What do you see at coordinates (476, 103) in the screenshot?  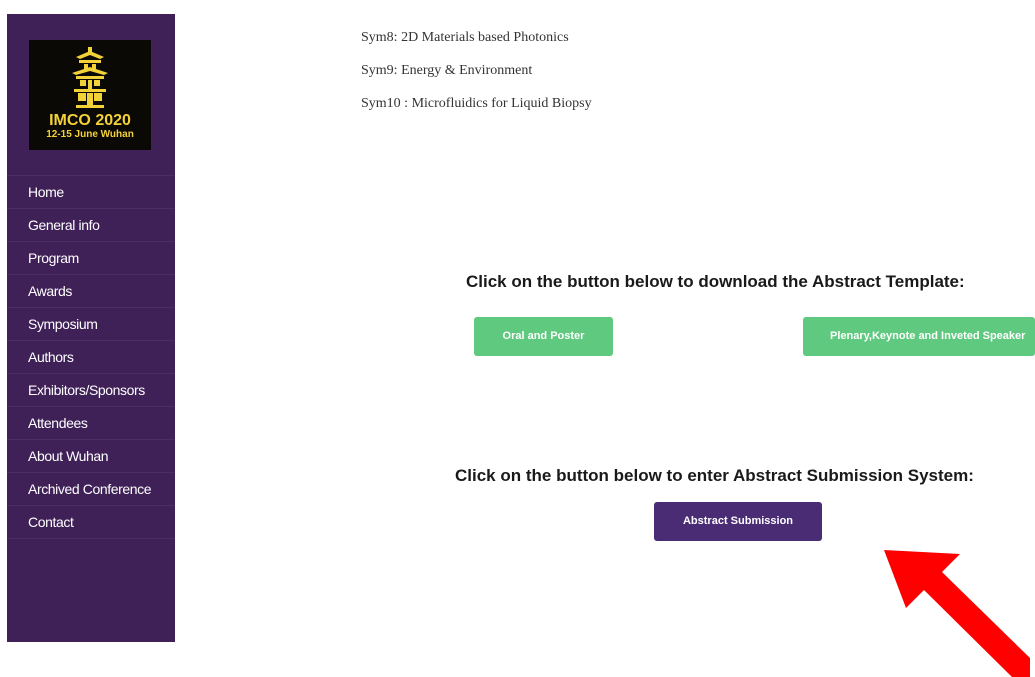 I see `symposium-item: Sym10 : Microfluidics for Liquid Biopsy` at bounding box center [476, 103].